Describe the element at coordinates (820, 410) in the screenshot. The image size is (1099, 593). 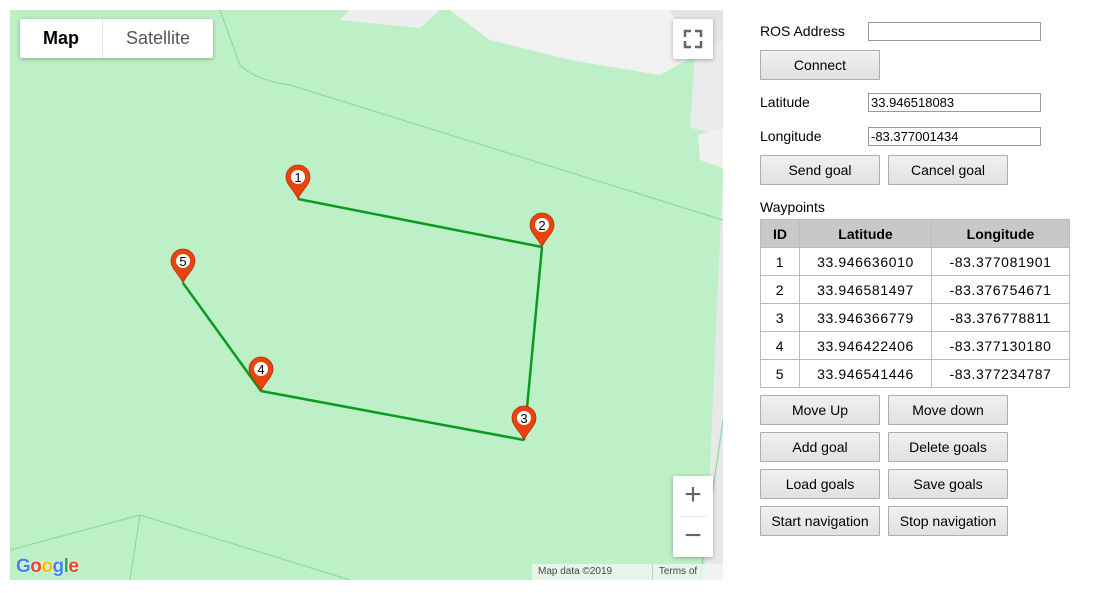
I see `move-up-button: Move Up` at that location.